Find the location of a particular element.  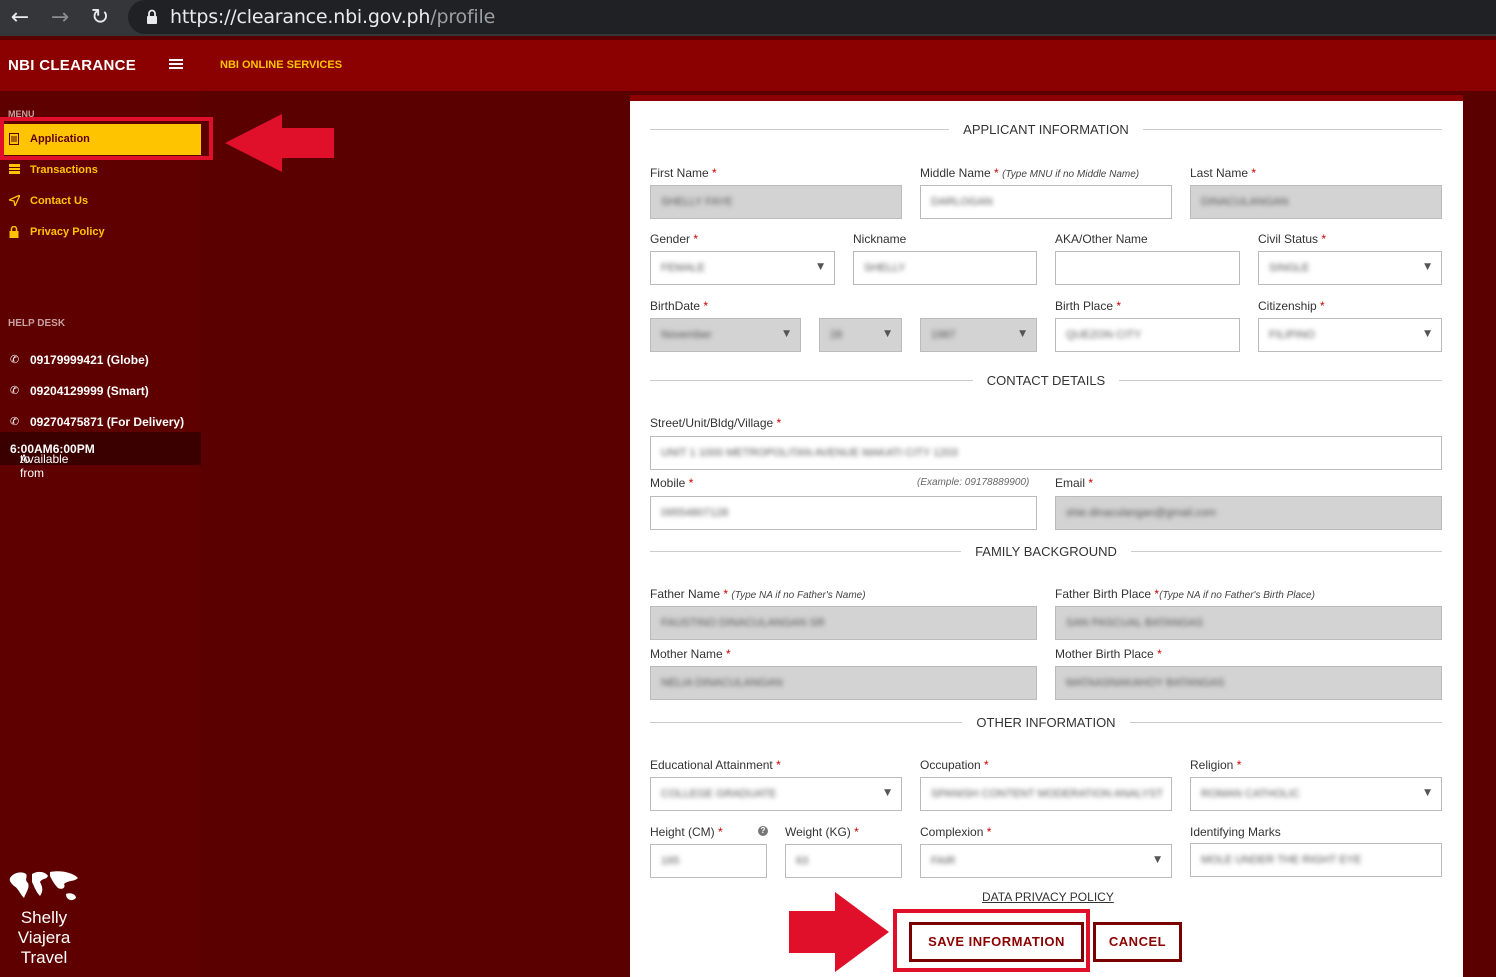

first-name-label: First Name * is located at coordinates (683, 173).